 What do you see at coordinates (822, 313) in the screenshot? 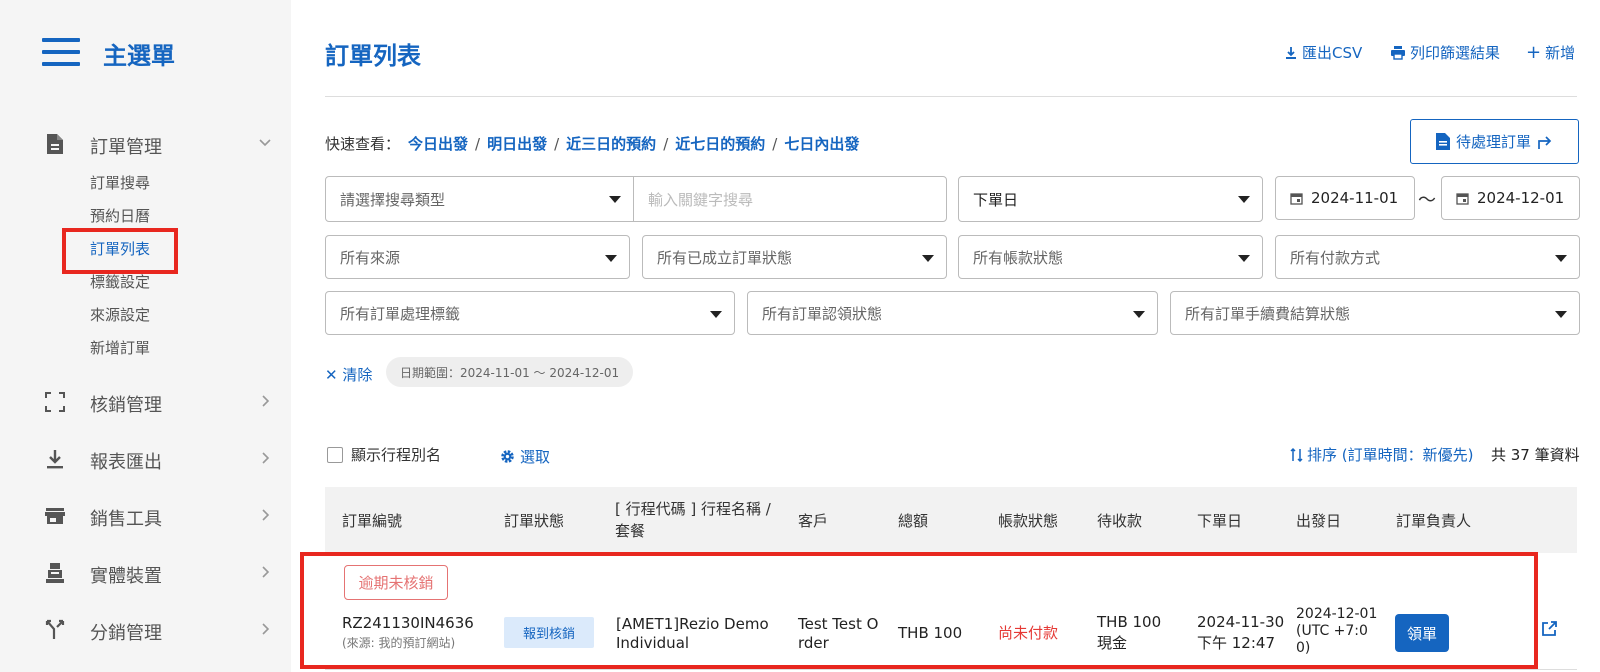
I see `claim-status-value: 所有訂單認領狀態` at bounding box center [822, 313].